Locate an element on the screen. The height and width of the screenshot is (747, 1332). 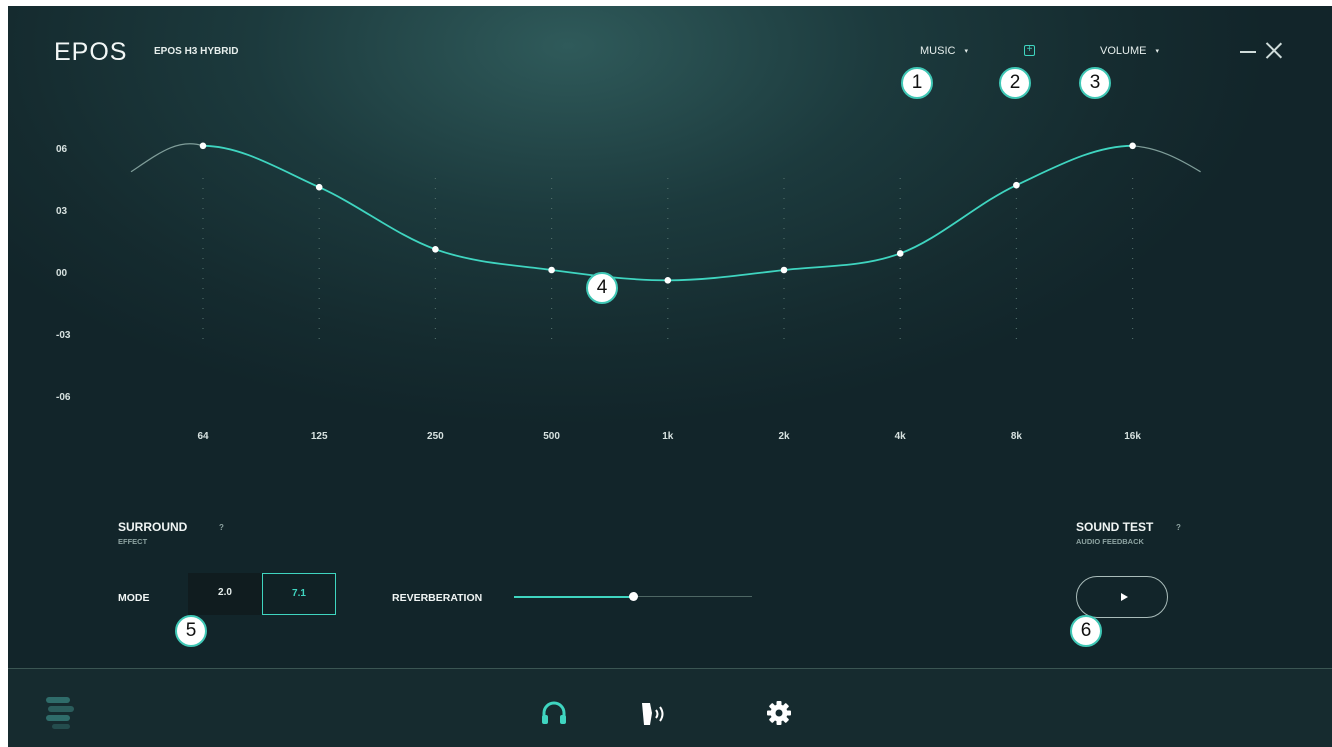
play-icon is located at coordinates (1124, 597).